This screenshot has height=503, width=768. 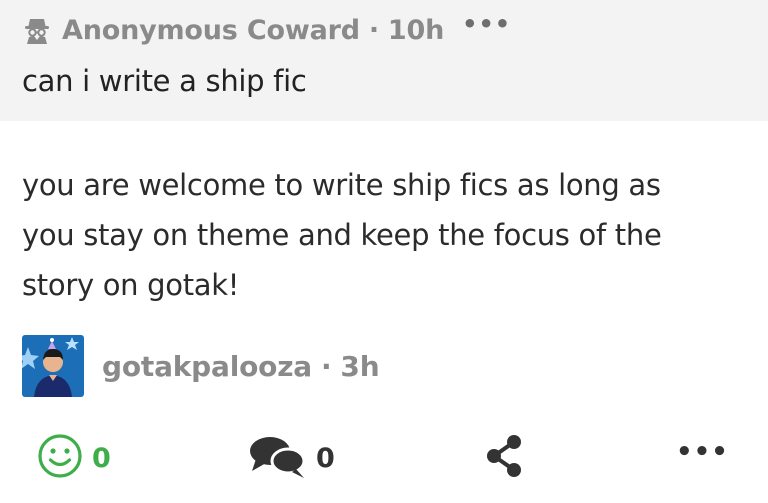 What do you see at coordinates (278, 458) in the screenshot?
I see `comment-bubbles-icon` at bounding box center [278, 458].